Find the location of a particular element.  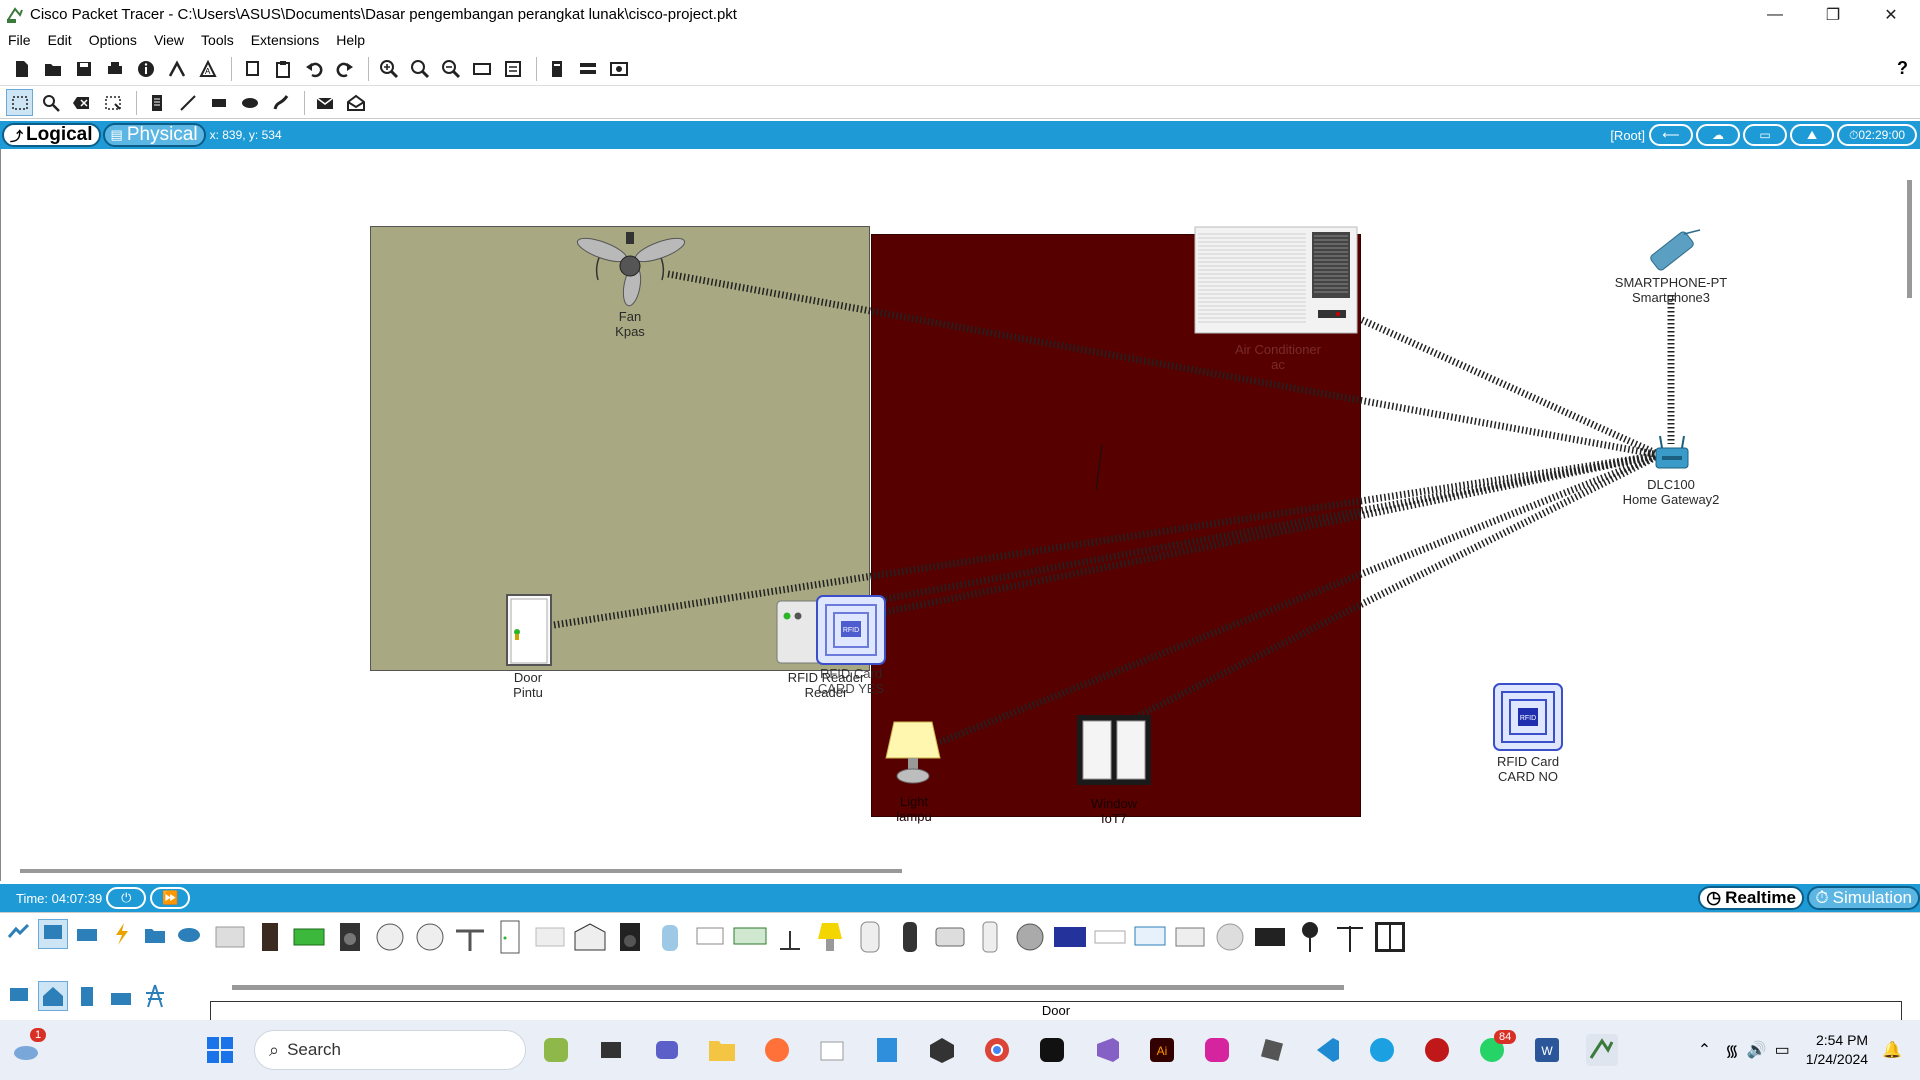

word-icon: W is located at coordinates (1547, 1050).